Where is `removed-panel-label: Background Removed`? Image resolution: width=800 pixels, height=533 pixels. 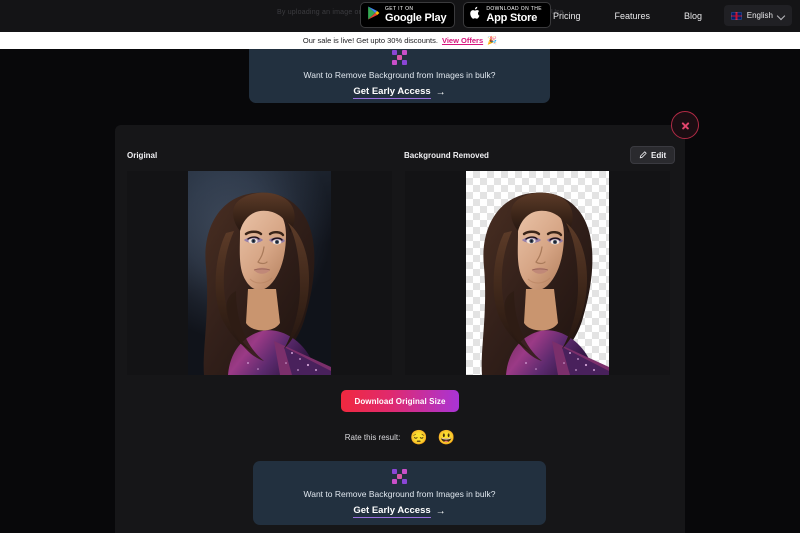
removed-panel-label: Background Removed is located at coordinates (446, 155).